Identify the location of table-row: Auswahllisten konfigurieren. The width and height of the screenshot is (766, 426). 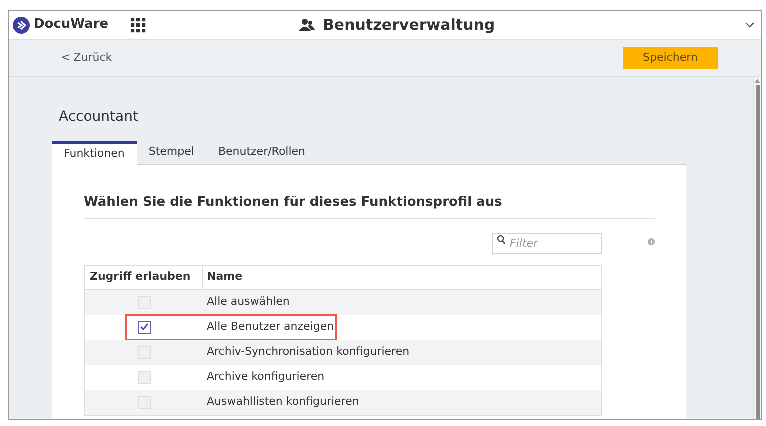
(343, 402).